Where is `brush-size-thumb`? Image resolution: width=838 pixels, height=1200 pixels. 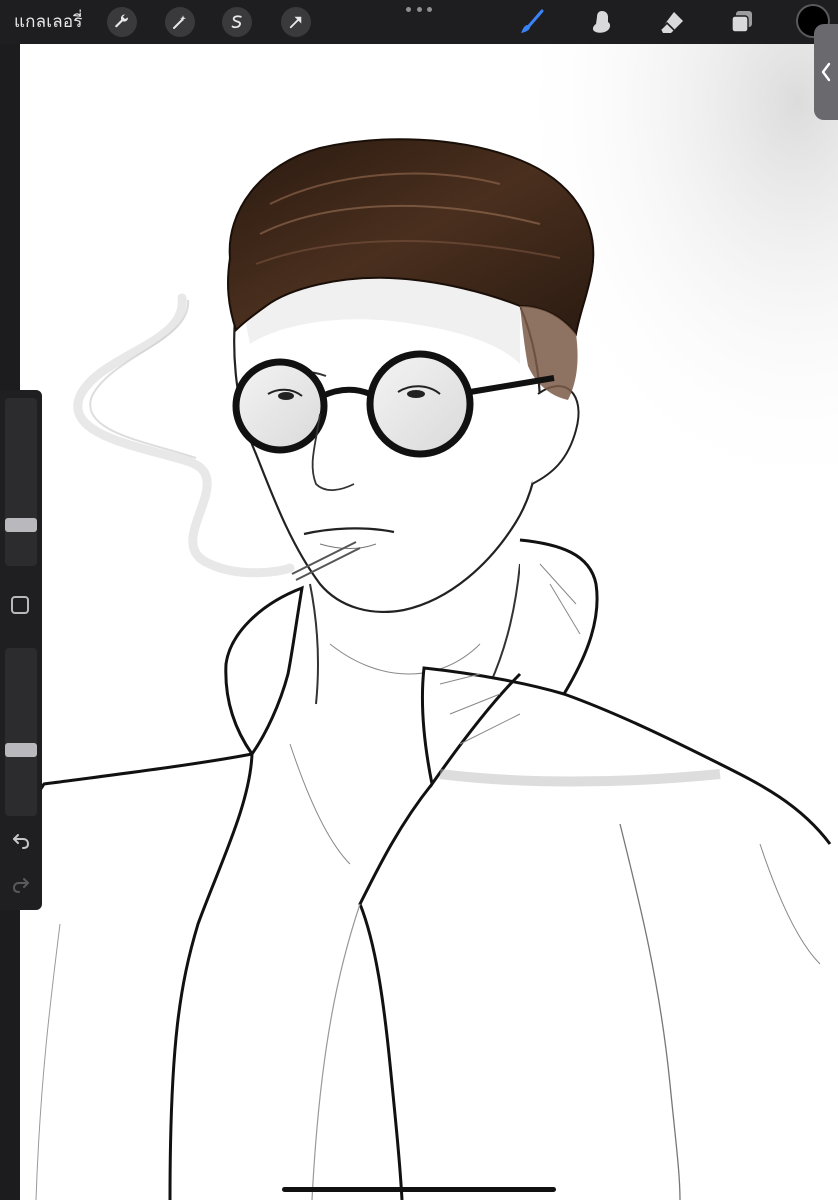 brush-size-thumb is located at coordinates (21, 525).